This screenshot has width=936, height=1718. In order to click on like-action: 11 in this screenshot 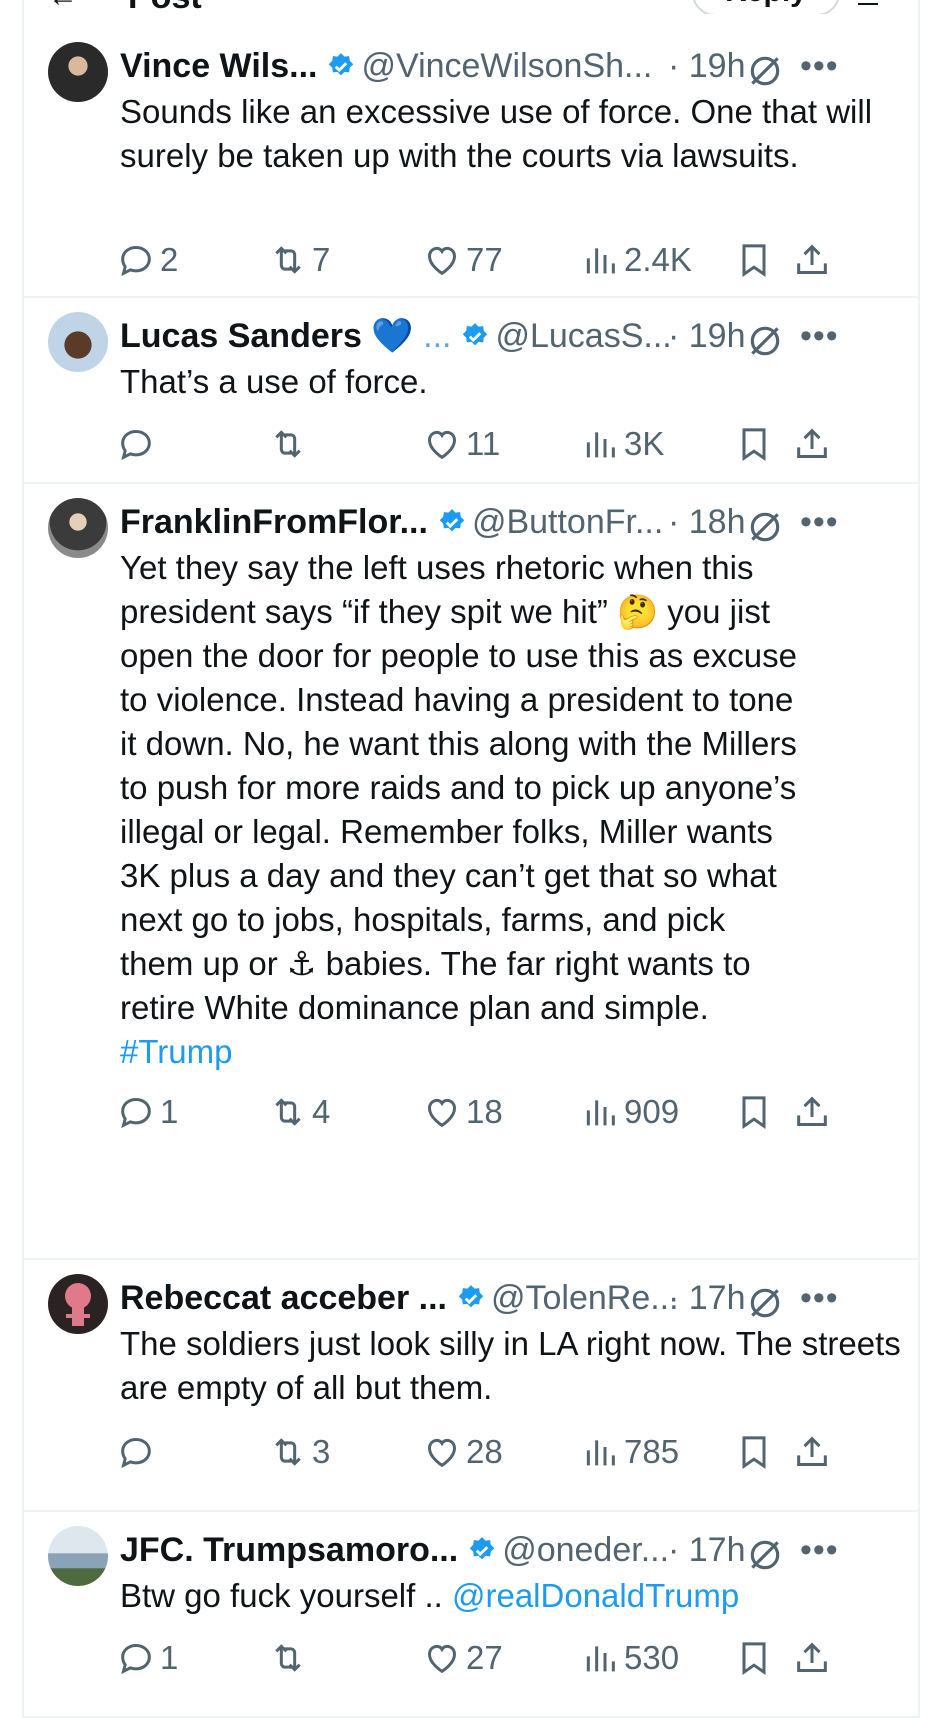, I will do `click(461, 444)`.